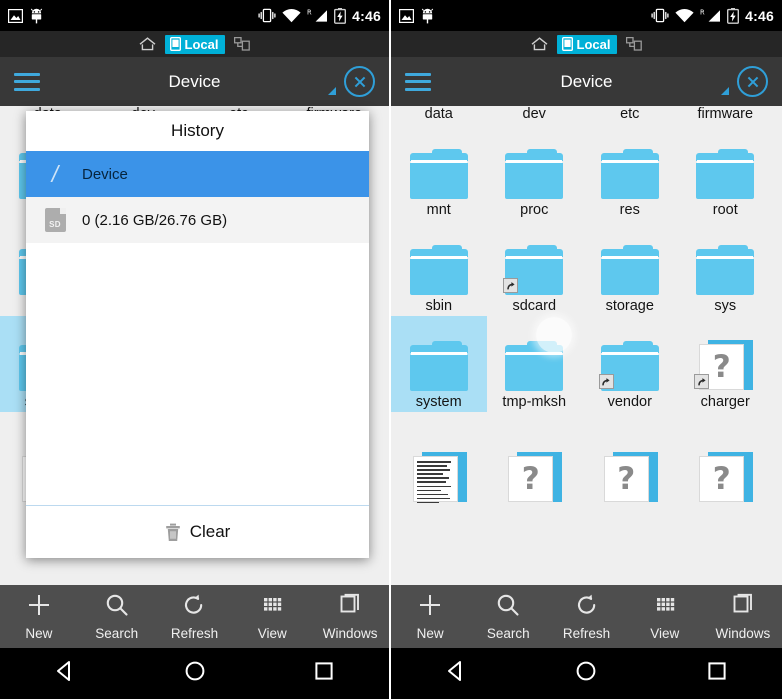 Image resolution: width=782 pixels, height=699 pixels. I want to click on history-list: / Device SD 0 (2.16 GB/26.76 GB), so click(197, 197).